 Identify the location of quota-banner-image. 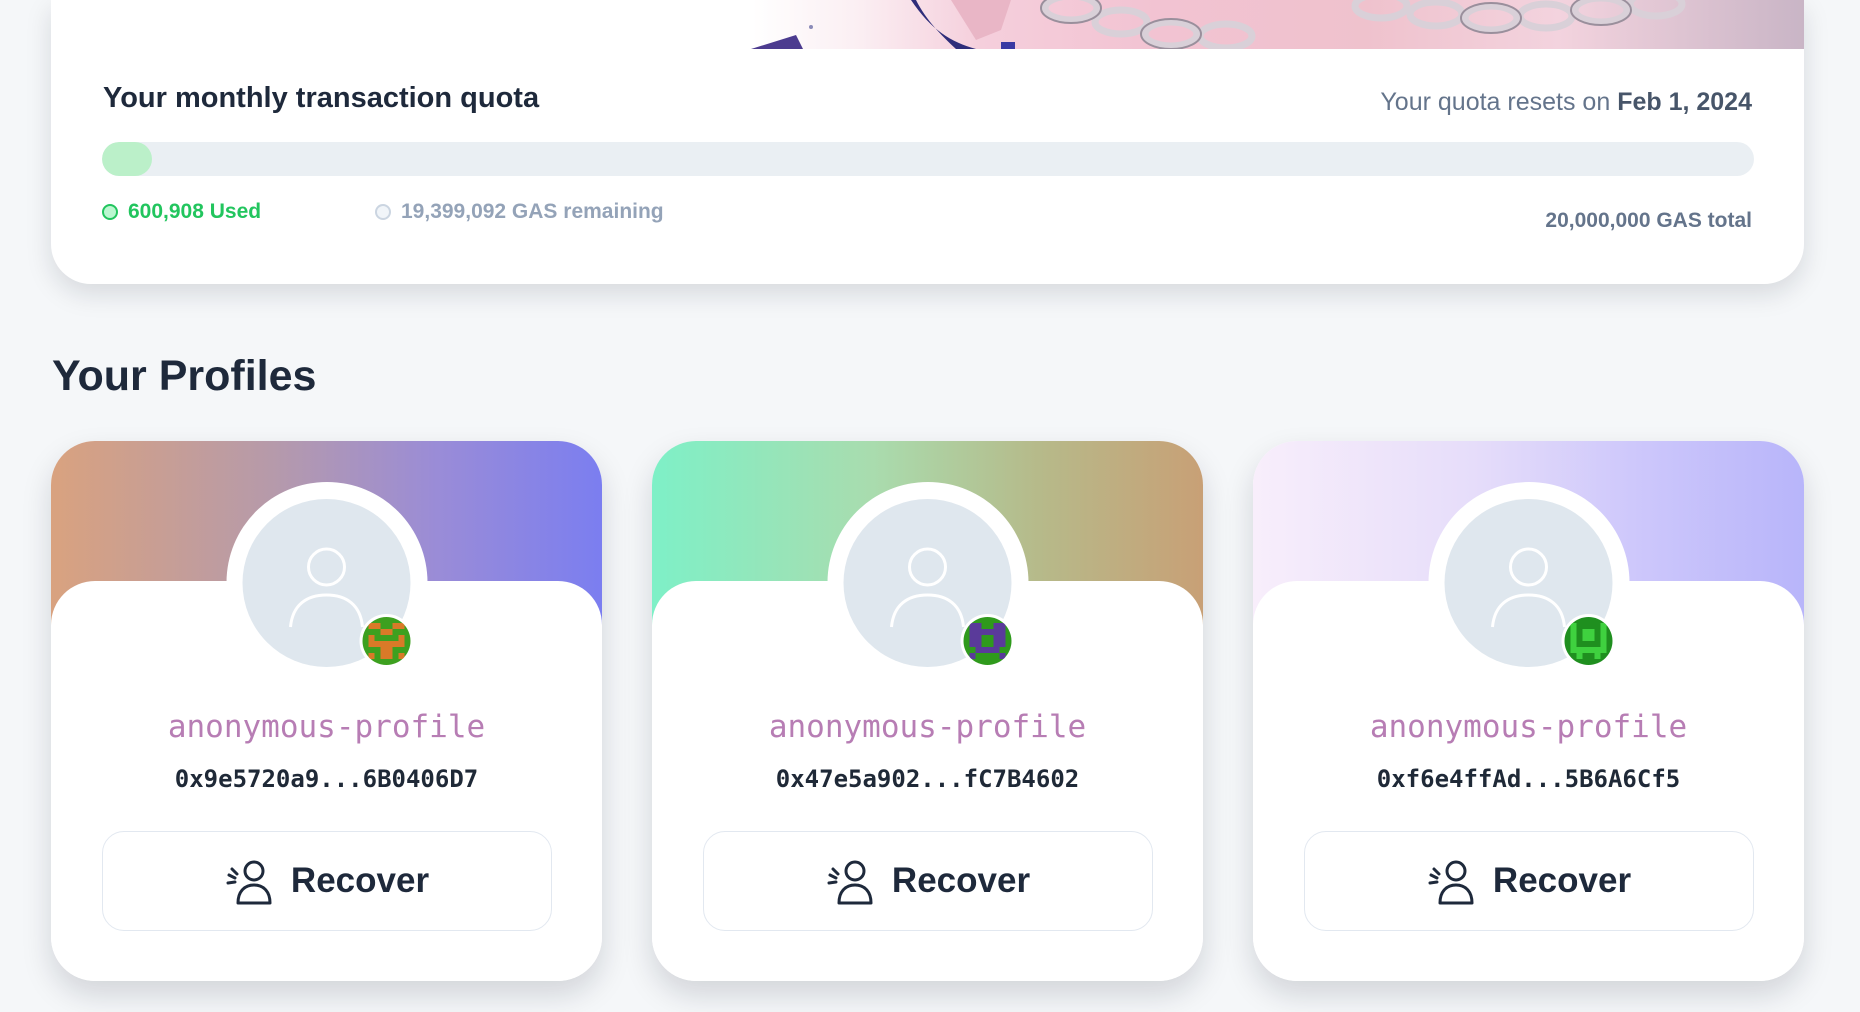
(927, 24).